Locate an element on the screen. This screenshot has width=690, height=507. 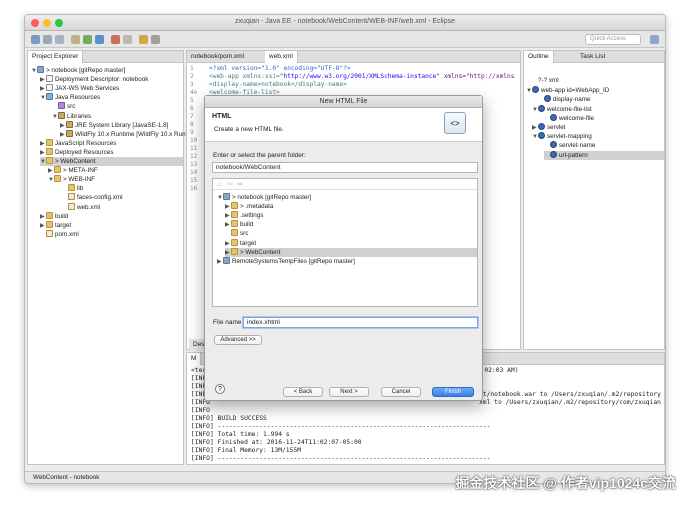
explorer-item: ▶ JAX-WS Web Services is located at coordinates (79, 88).